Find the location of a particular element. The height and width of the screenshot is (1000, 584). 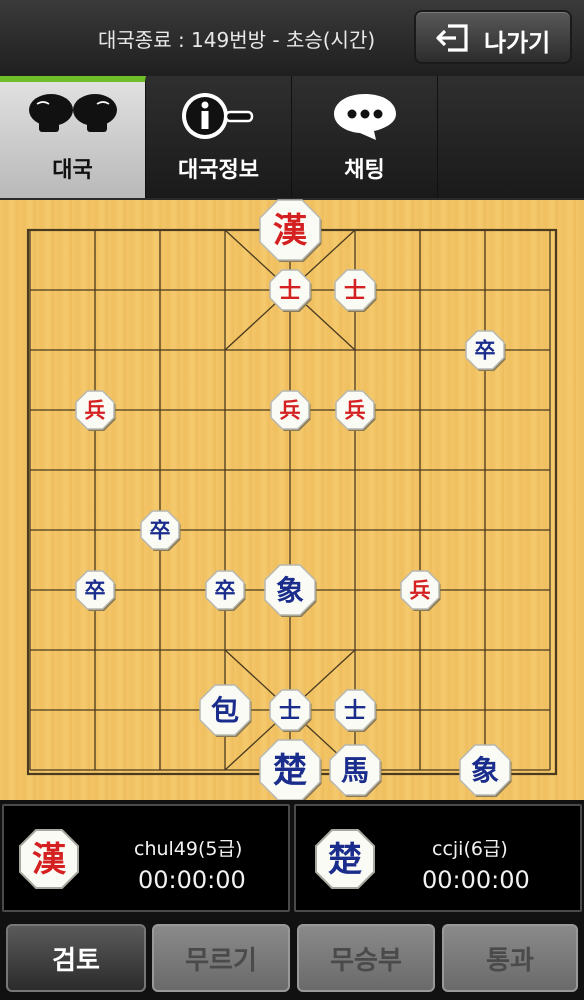

player-name-blue: ccji(6급) is located at coordinates (470, 849).